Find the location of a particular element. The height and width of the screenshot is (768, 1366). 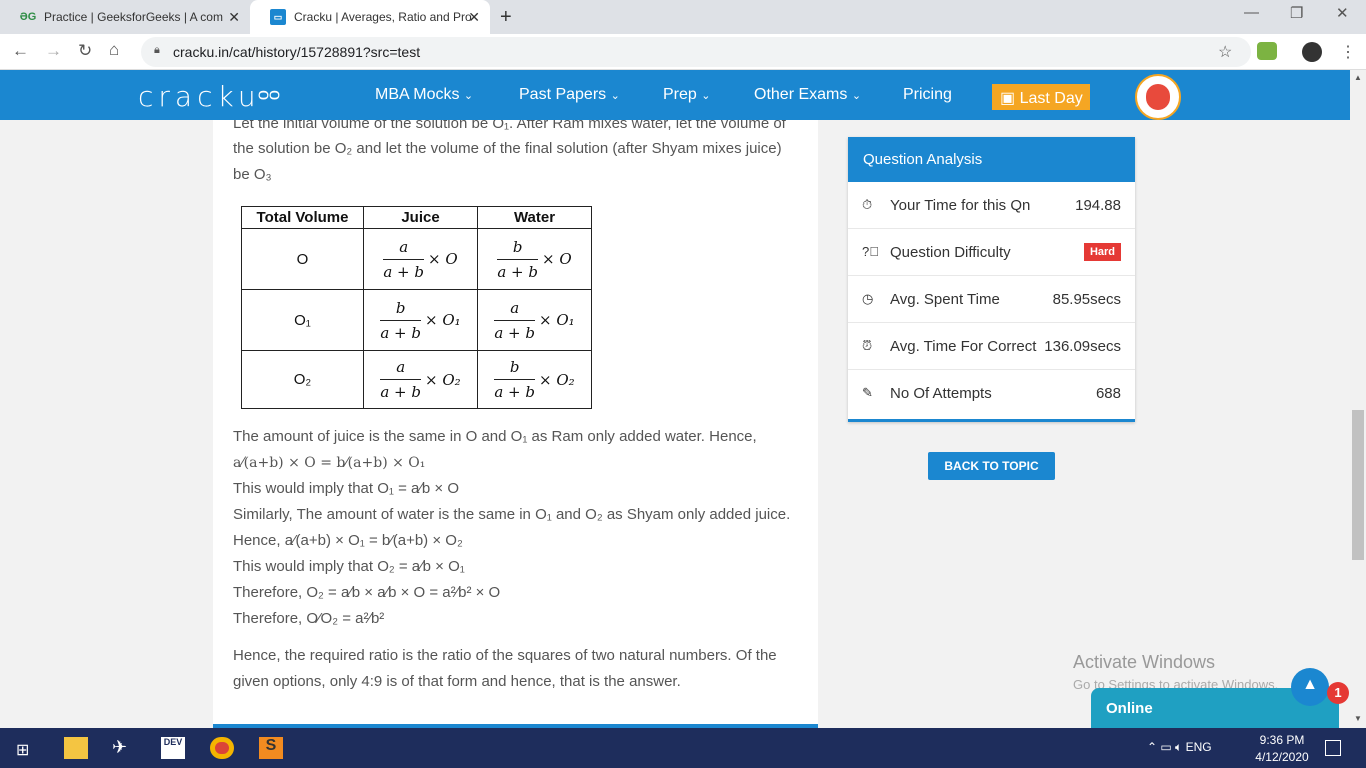

analysis-row-difficulty: ?⃝ Question Difficulty Hard is located at coordinates (991, 252).